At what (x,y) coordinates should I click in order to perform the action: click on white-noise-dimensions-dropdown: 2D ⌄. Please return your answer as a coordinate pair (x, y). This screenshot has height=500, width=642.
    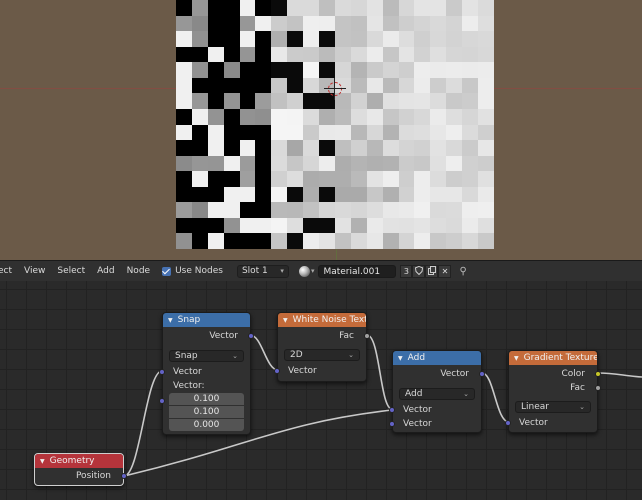
    Looking at the image, I should click on (322, 355).